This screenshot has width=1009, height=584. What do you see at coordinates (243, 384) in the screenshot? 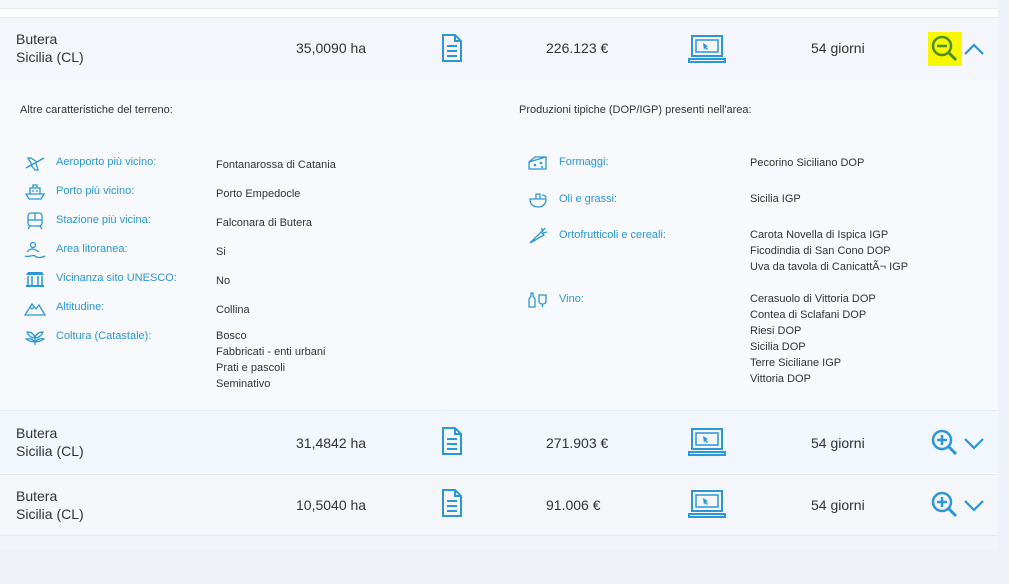
I see `feature-value: Seminativo` at bounding box center [243, 384].